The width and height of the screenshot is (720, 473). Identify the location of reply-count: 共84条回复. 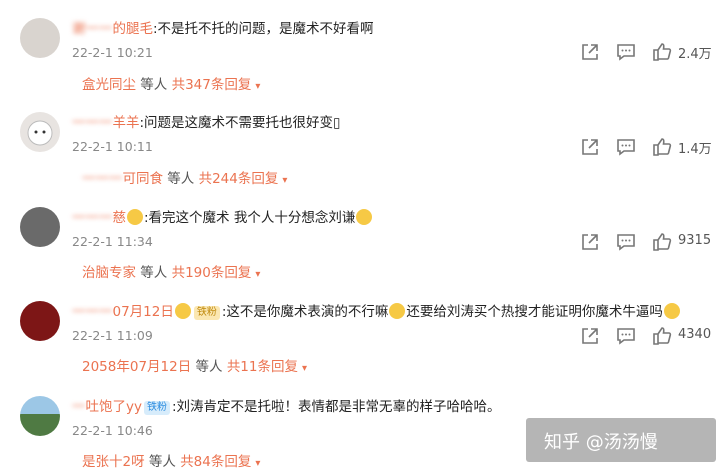
(215, 462).